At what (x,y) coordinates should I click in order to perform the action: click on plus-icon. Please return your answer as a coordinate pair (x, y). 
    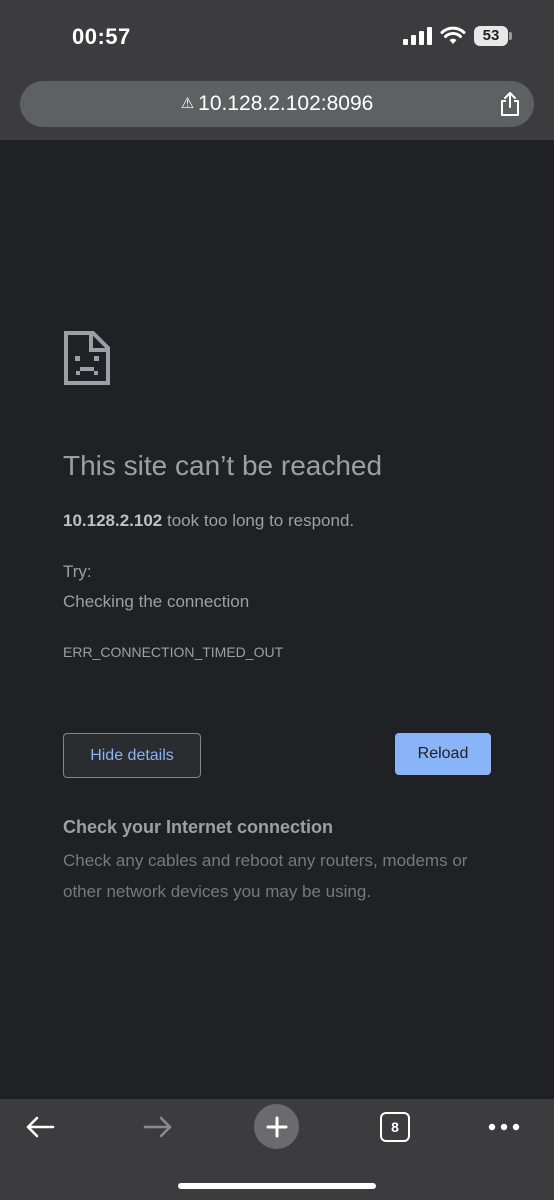
    Looking at the image, I should click on (276, 1126).